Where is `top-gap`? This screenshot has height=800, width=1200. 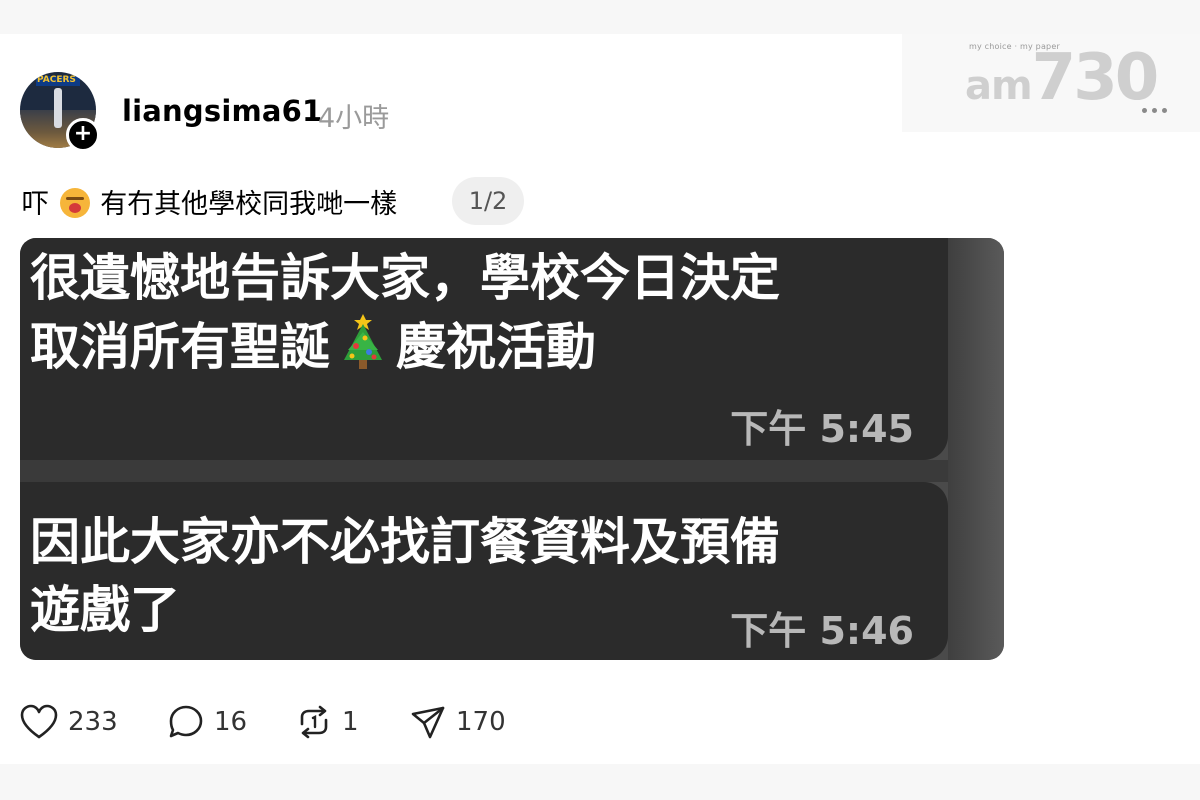 top-gap is located at coordinates (600, 17).